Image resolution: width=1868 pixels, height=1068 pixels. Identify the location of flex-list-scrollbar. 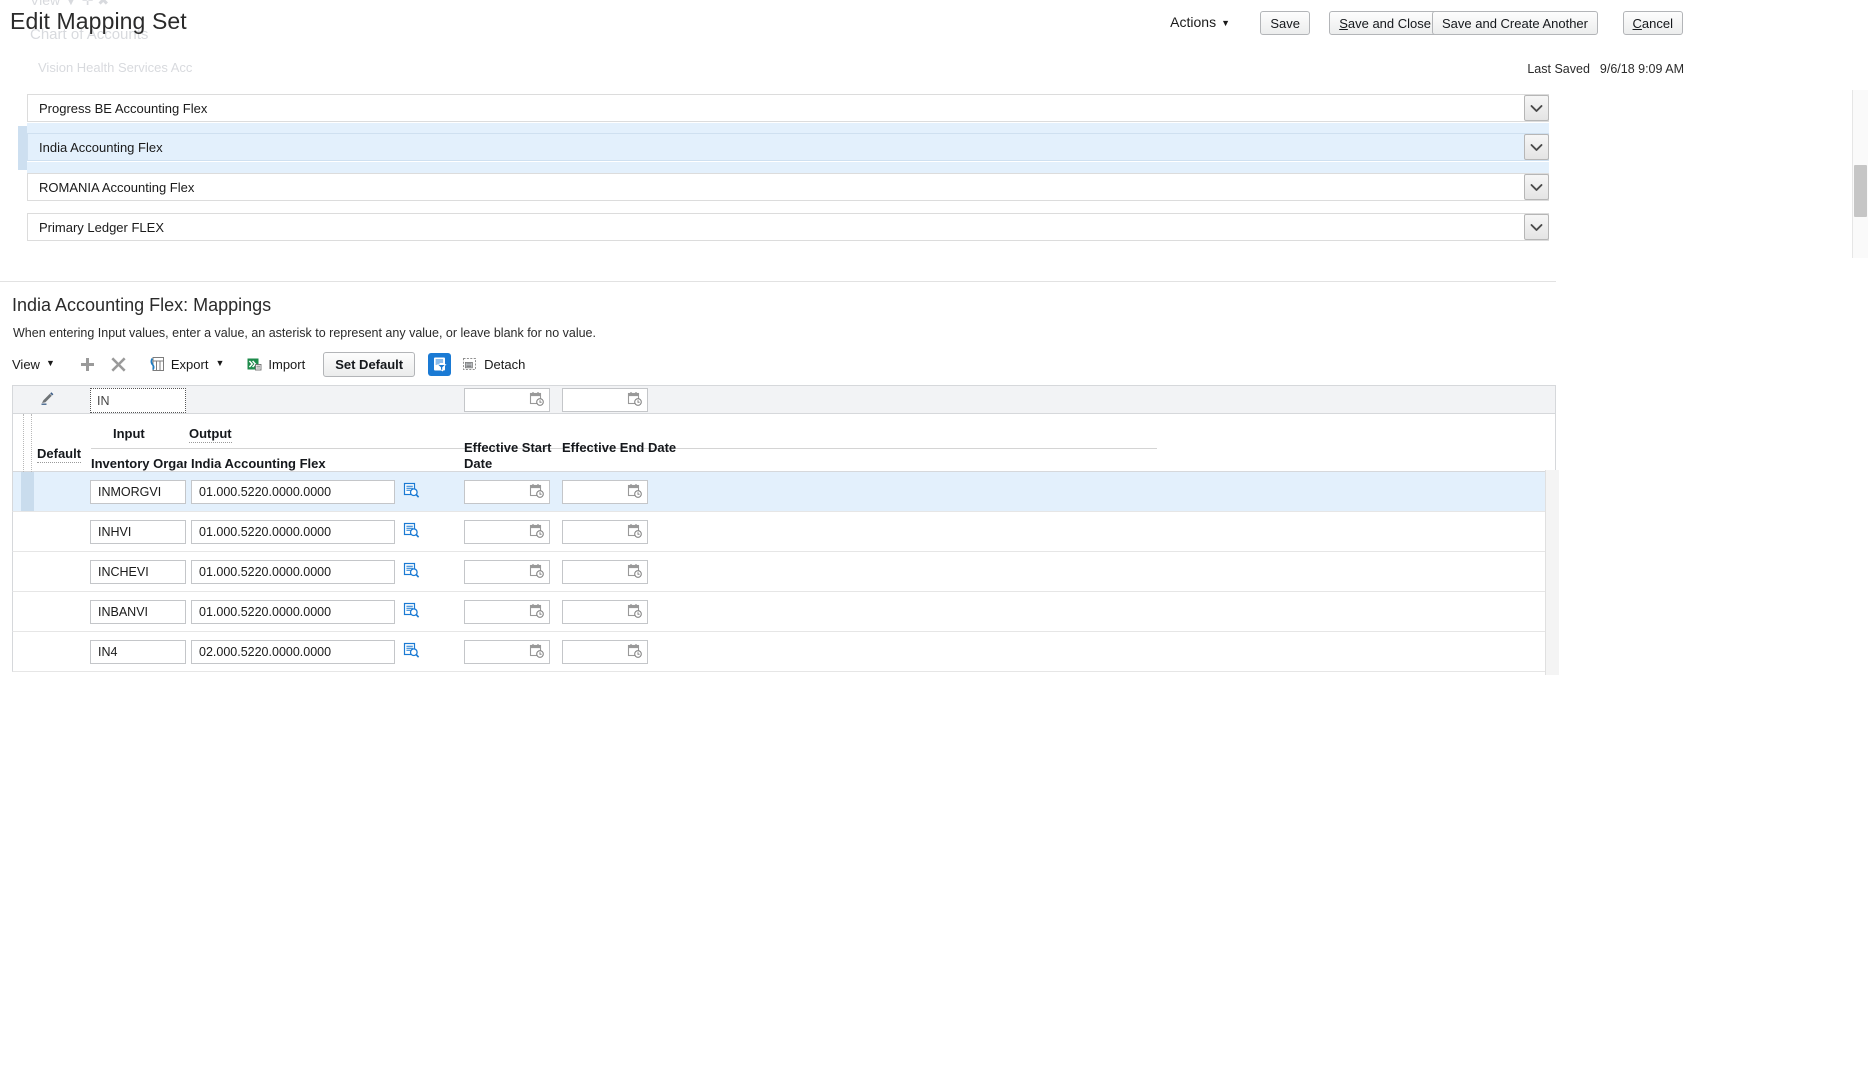
(1860, 174).